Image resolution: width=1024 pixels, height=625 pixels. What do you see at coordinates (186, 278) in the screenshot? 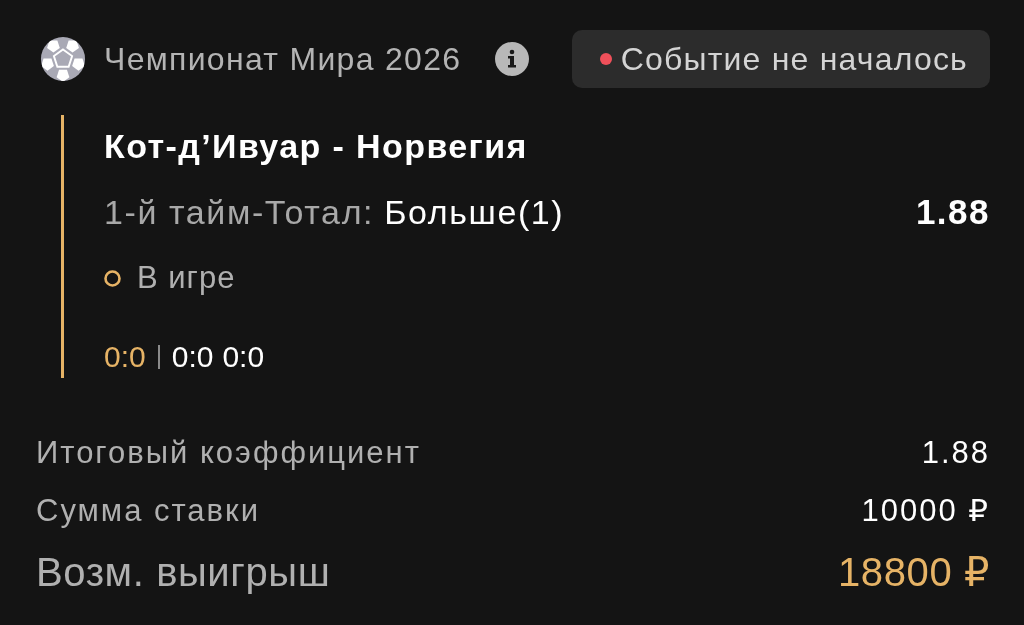
I see `match-state-label: В игре` at bounding box center [186, 278].